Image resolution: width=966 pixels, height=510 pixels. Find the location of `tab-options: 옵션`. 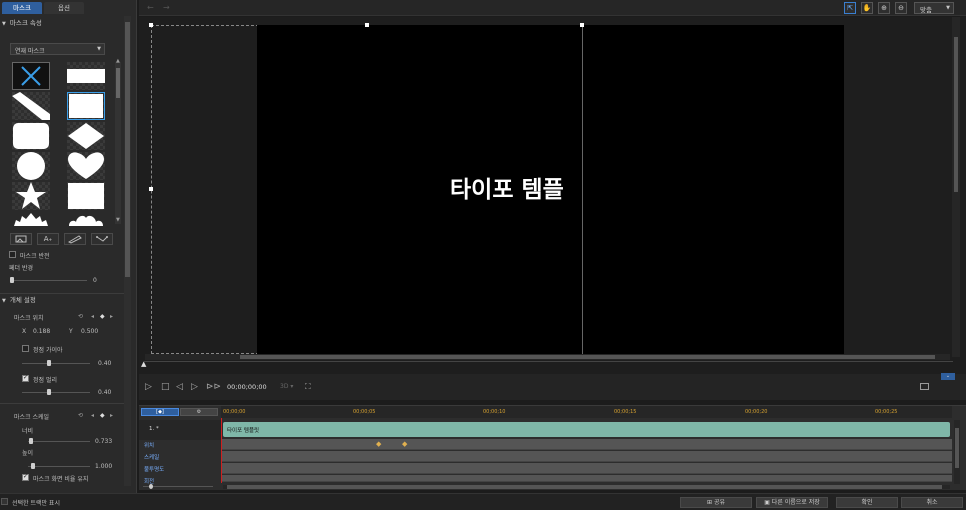

tab-options: 옵션 is located at coordinates (64, 8).